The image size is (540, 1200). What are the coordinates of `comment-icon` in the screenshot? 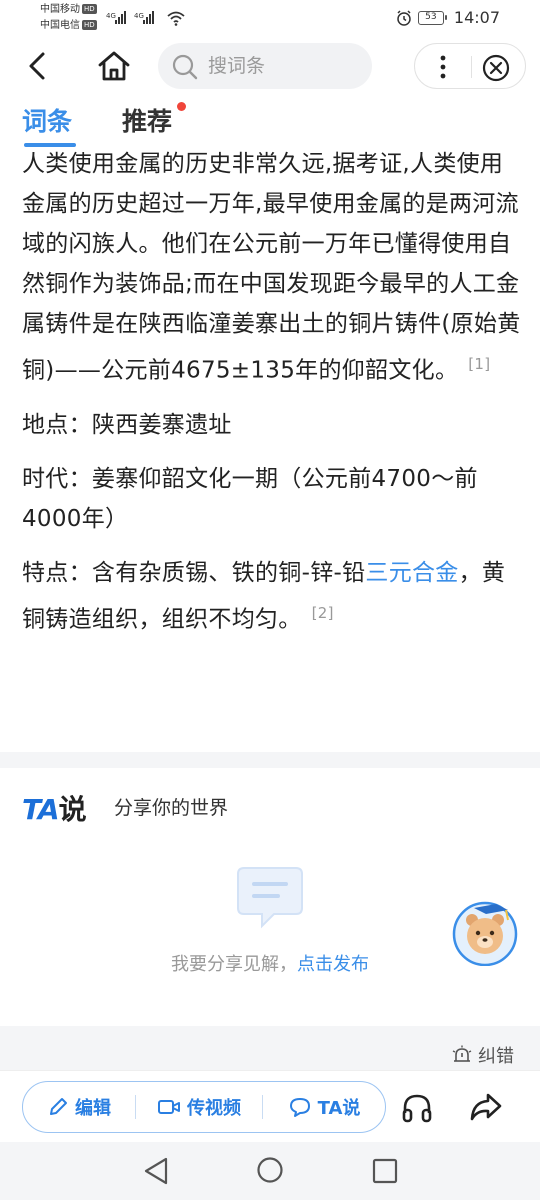 It's located at (270, 898).